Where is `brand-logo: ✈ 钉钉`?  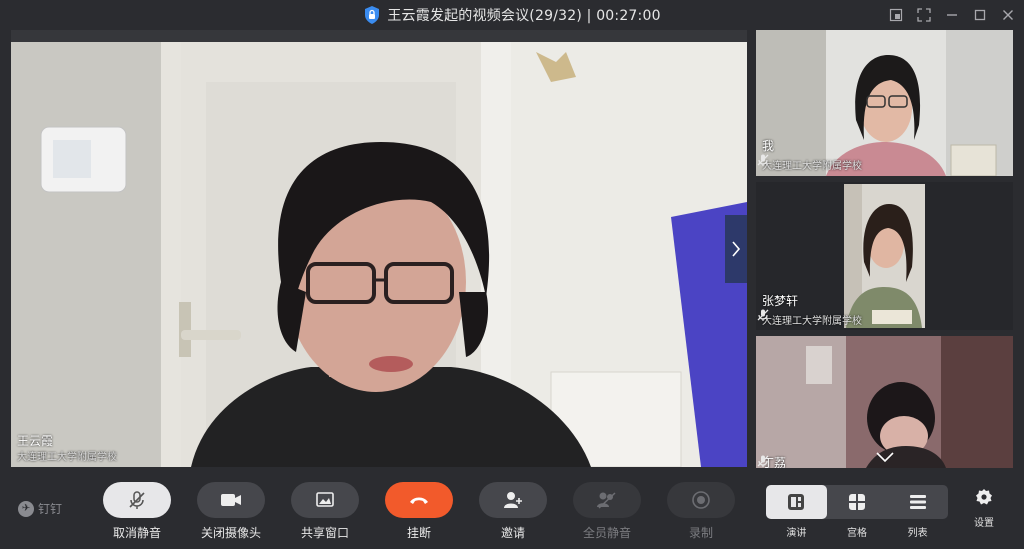
brand-logo: ✈ 钉钉 is located at coordinates (40, 508).